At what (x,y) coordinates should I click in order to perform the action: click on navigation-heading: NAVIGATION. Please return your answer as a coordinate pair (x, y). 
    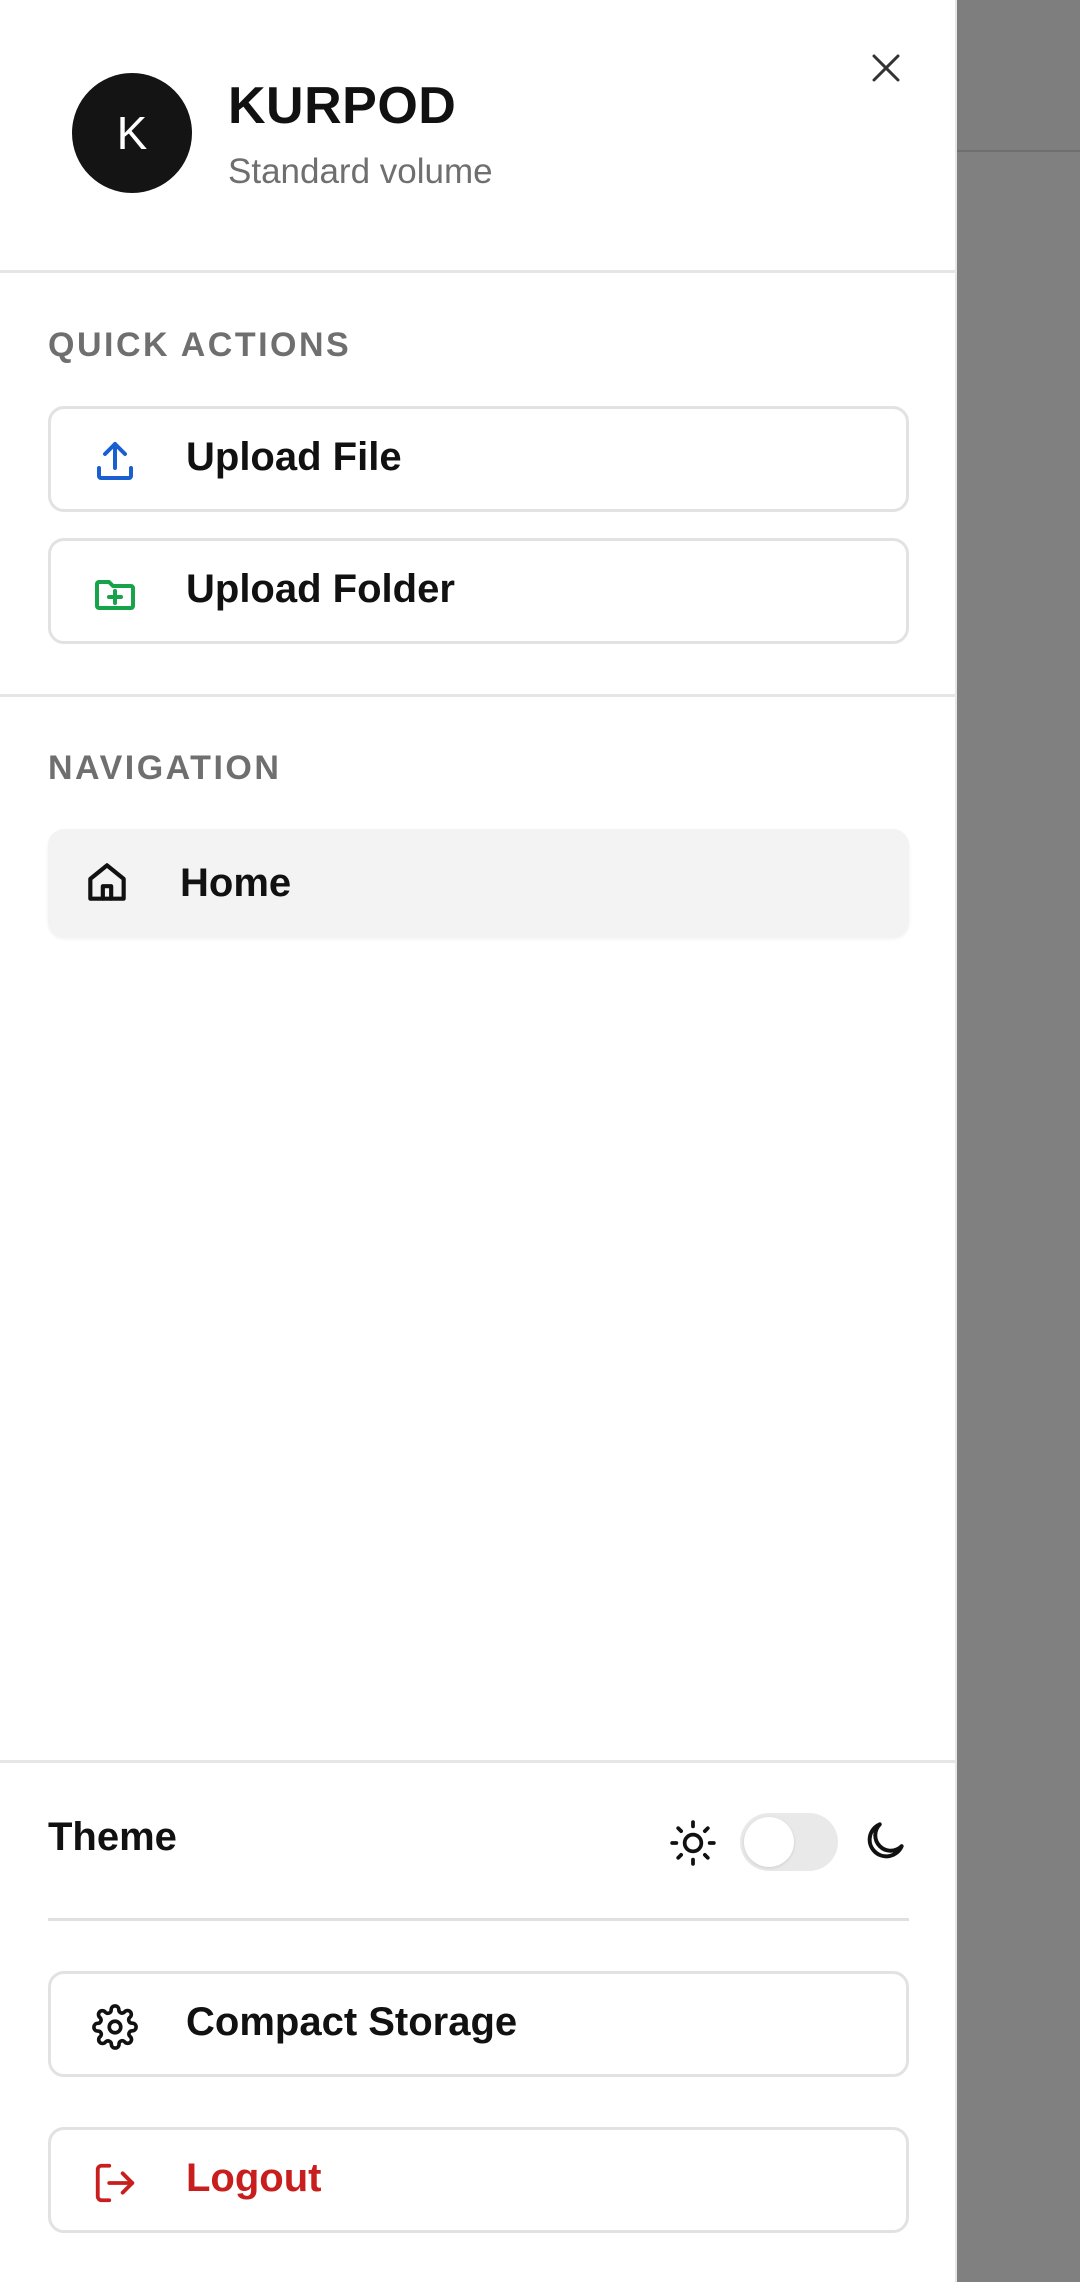
    Looking at the image, I should click on (165, 768).